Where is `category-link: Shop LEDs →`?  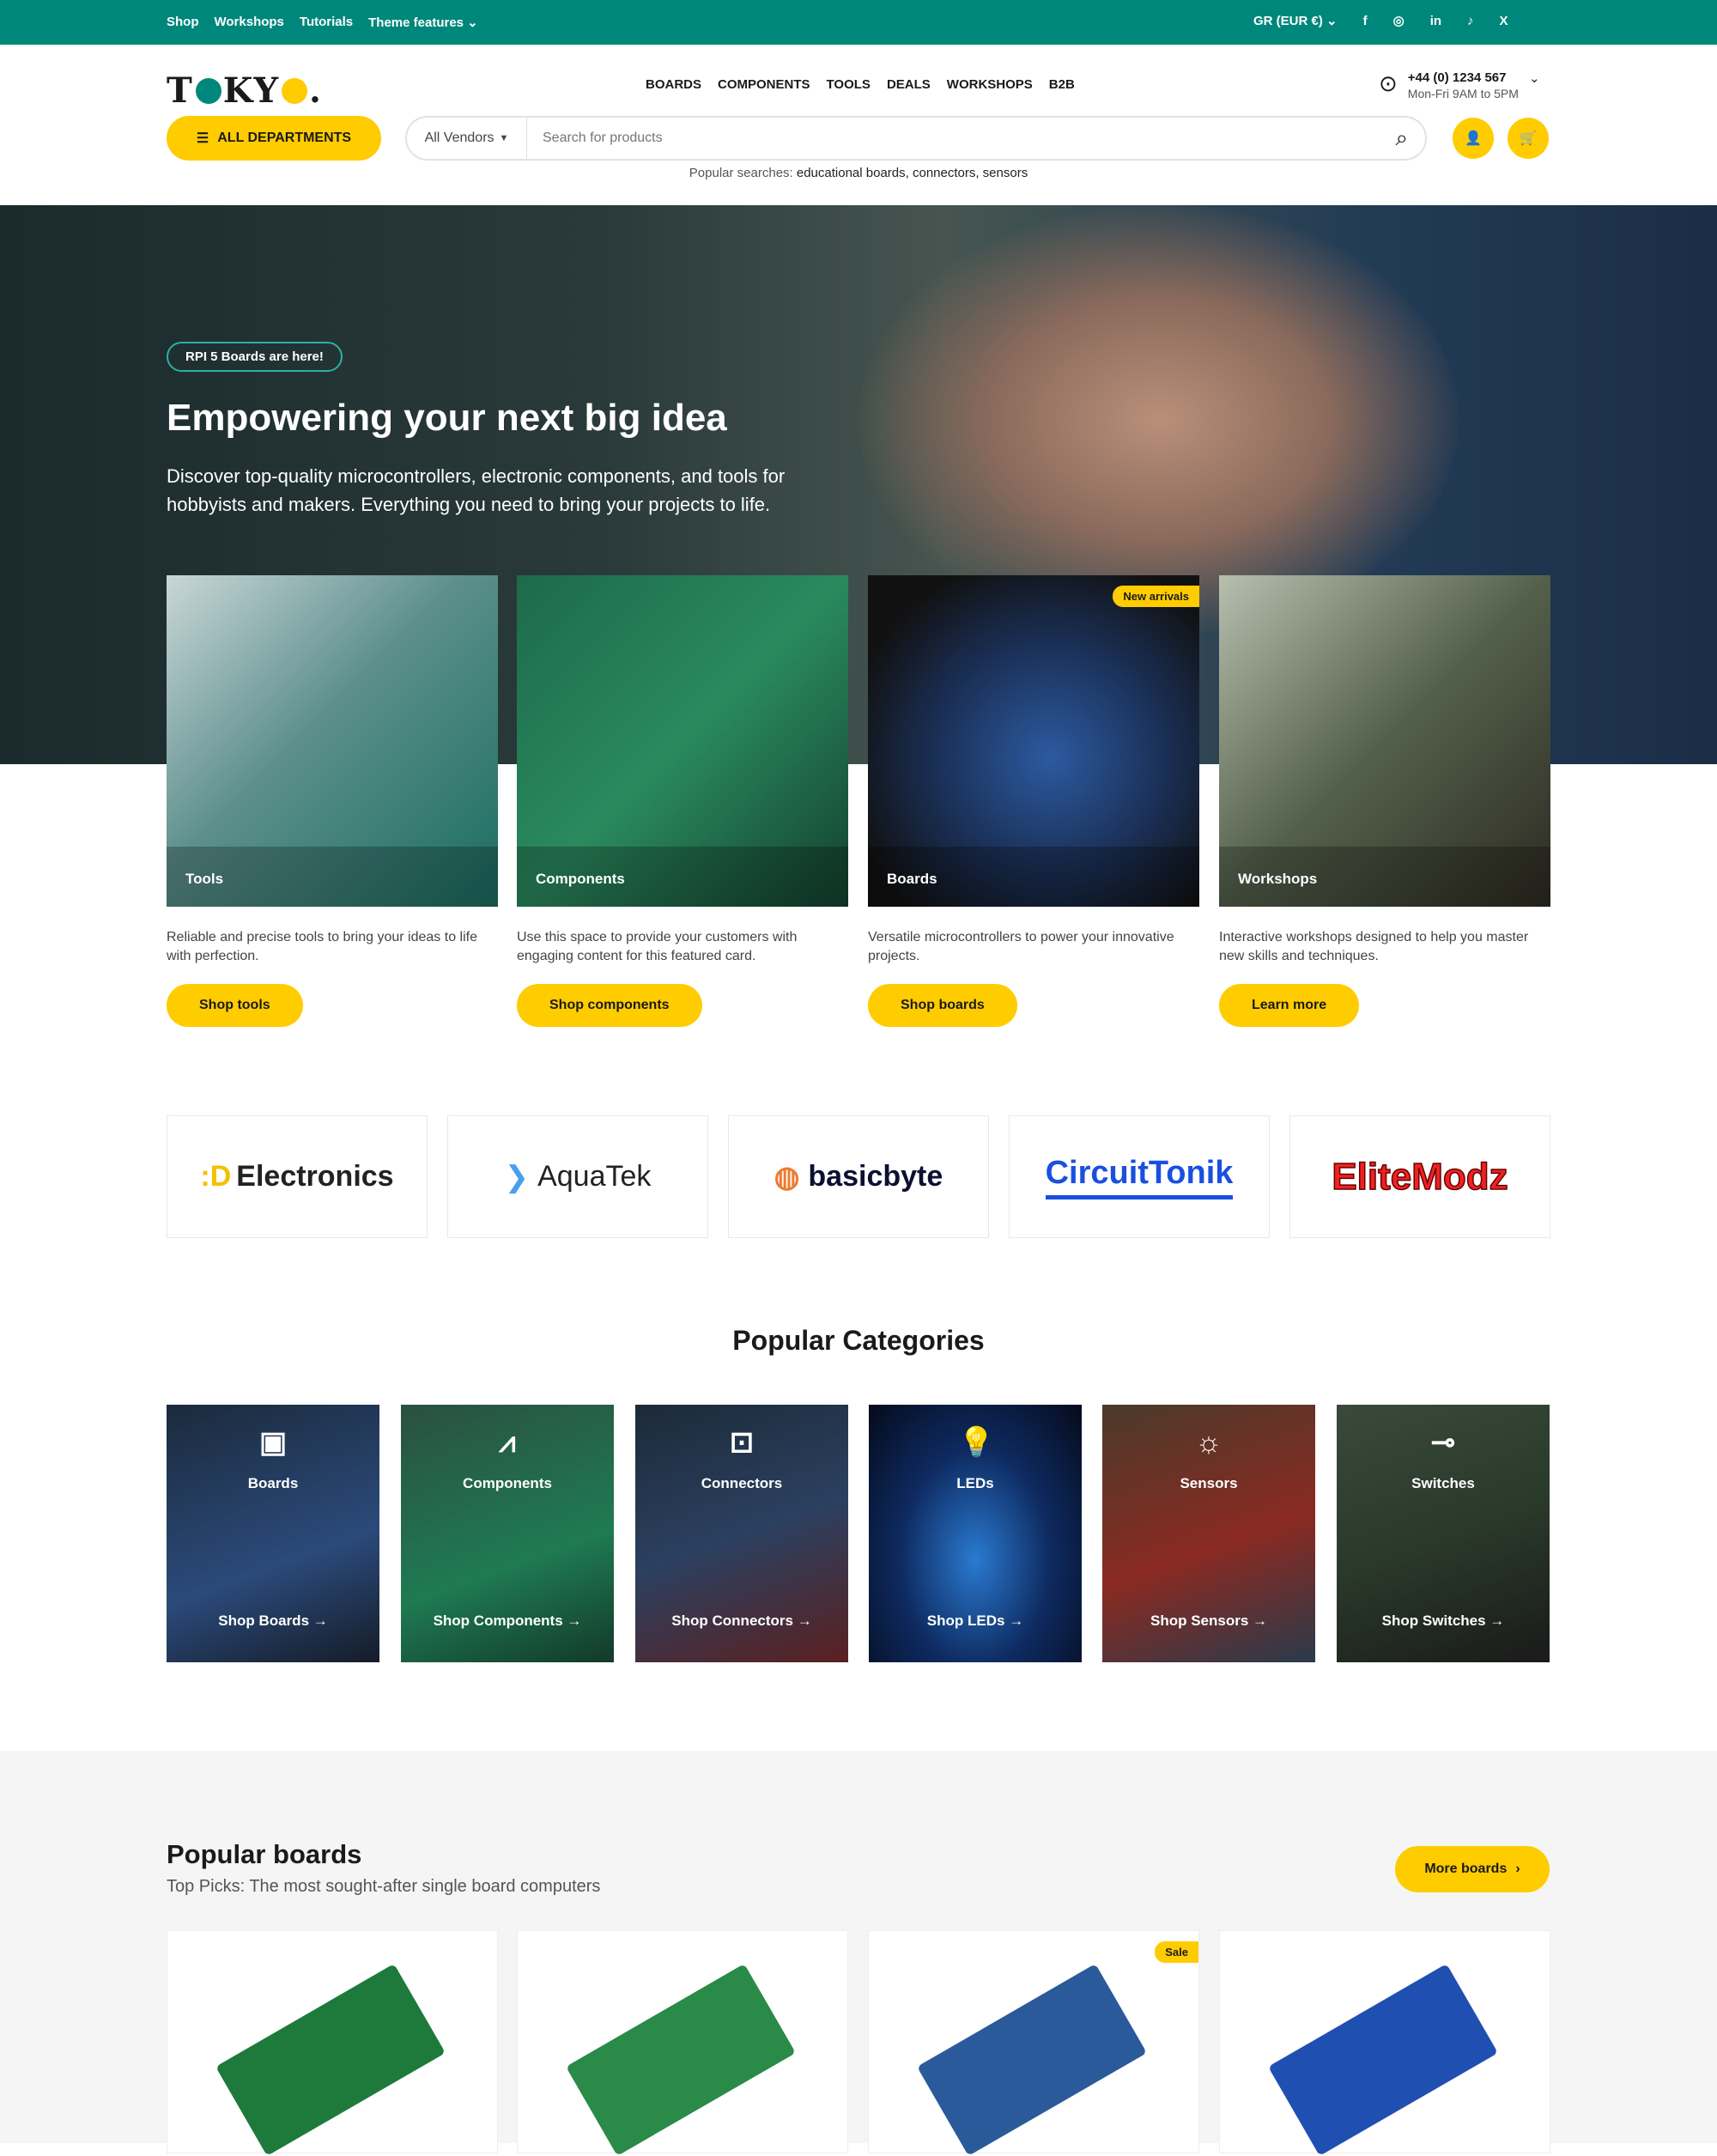
category-link: Shop LEDs → is located at coordinates (975, 1621).